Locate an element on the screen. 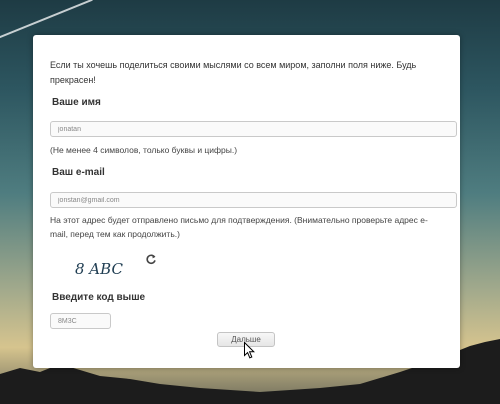  captcha-code-input is located at coordinates (80, 321).